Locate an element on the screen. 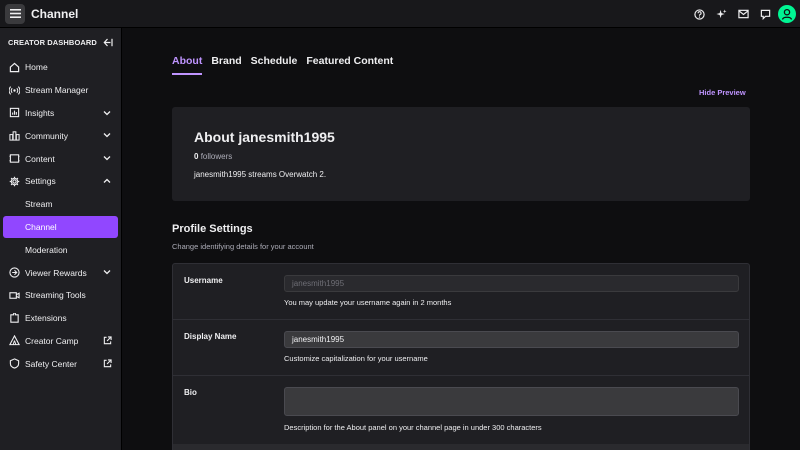  tab-bar: About Brand Schedule Featured Content is located at coordinates (287, 65).